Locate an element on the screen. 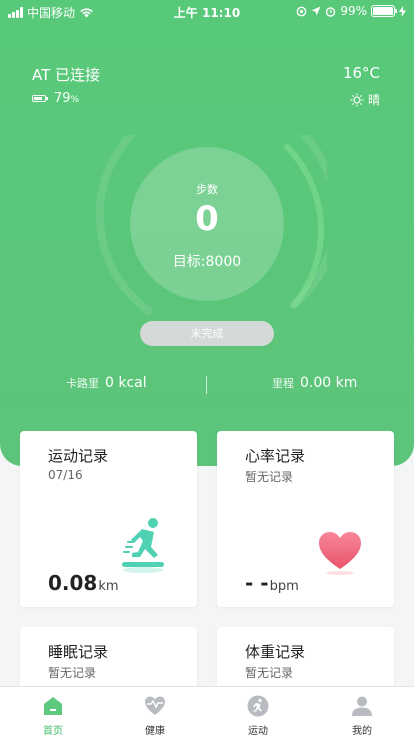 This screenshot has width=414, height=736. heart-rate-bpm: - - is located at coordinates (257, 583).